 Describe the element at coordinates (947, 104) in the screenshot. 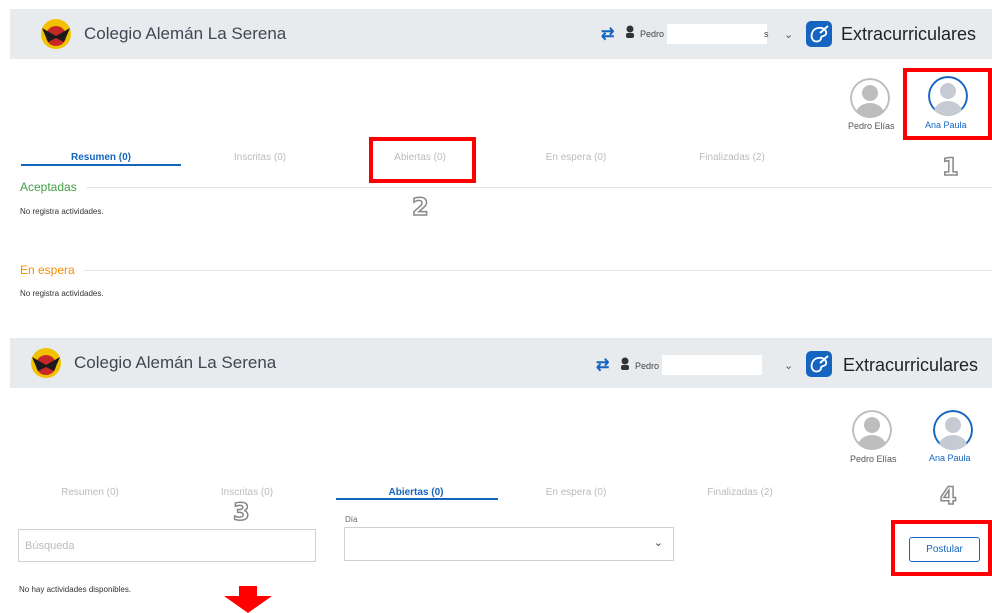

I see `highlight-box-student` at that location.